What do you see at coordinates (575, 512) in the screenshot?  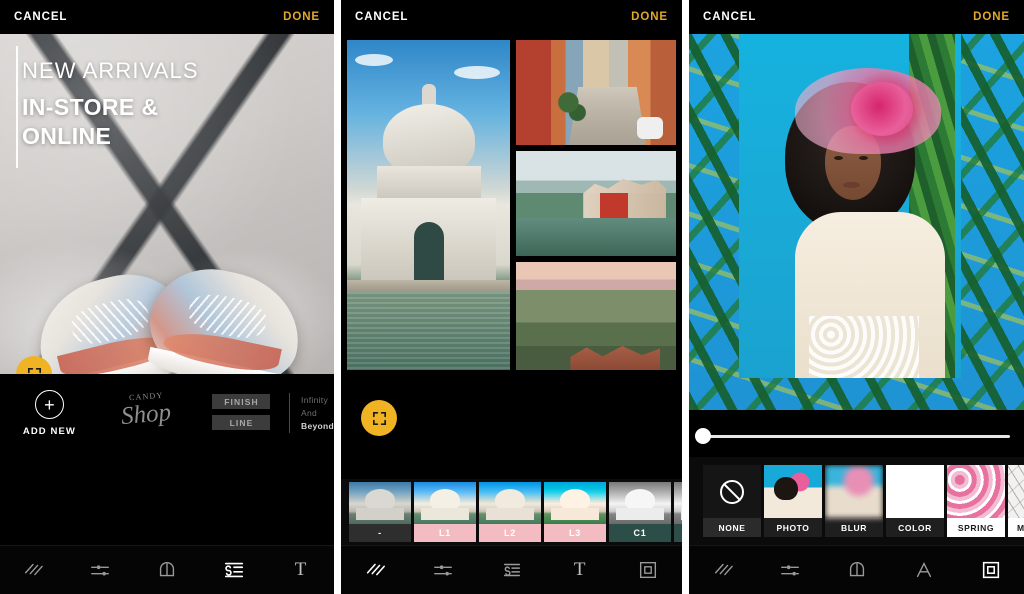 I see `filter-item: L3` at bounding box center [575, 512].